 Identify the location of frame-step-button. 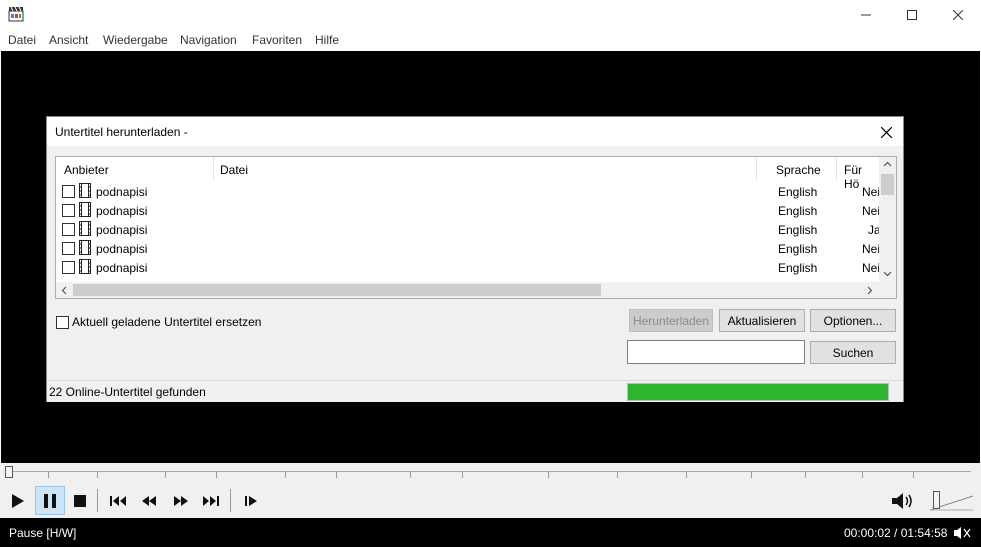
(251, 500).